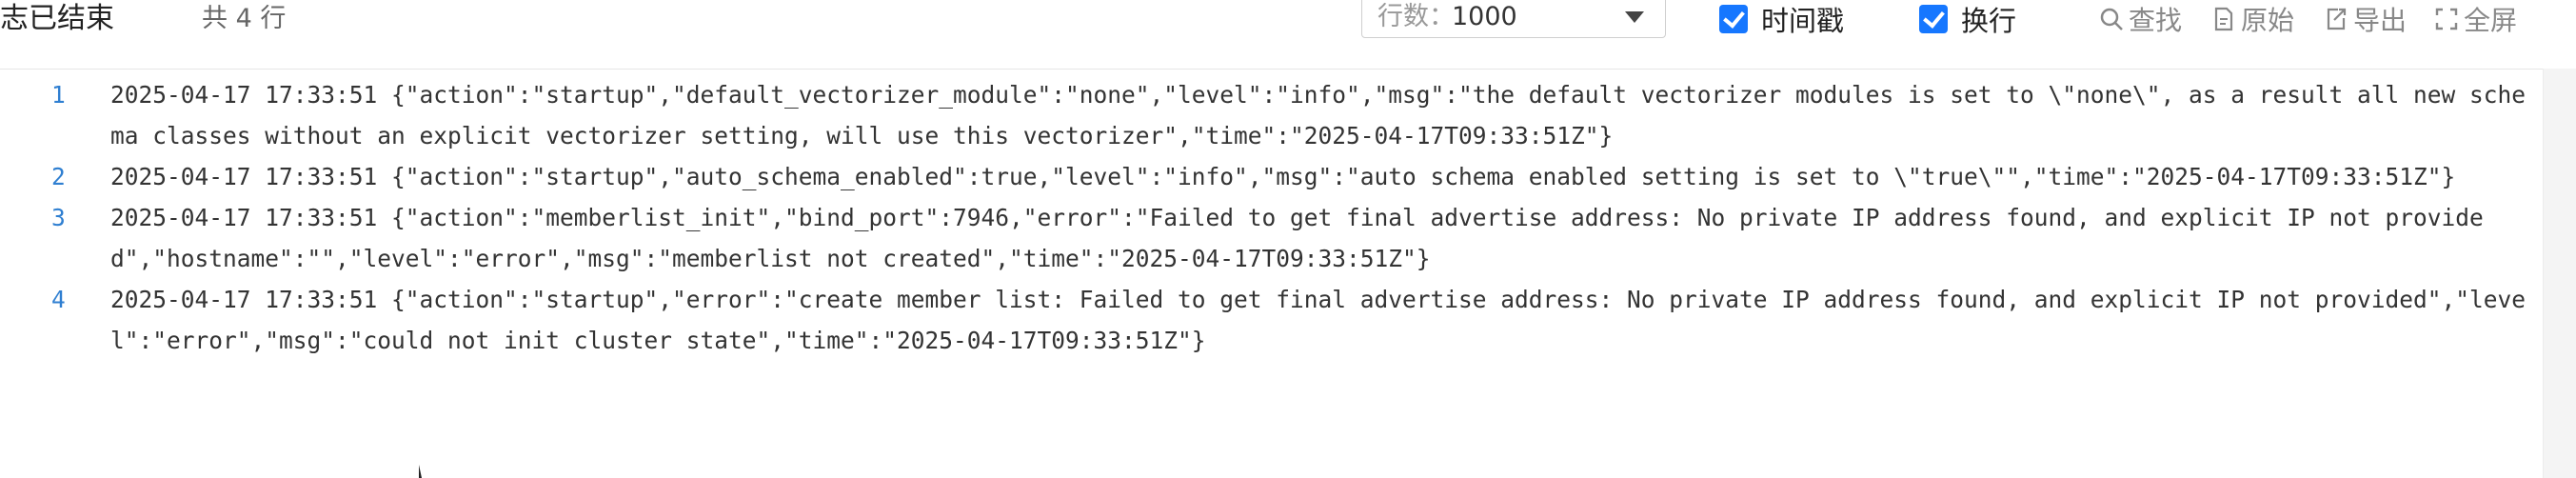  I want to click on raw-label: 原始, so click(2268, 20).